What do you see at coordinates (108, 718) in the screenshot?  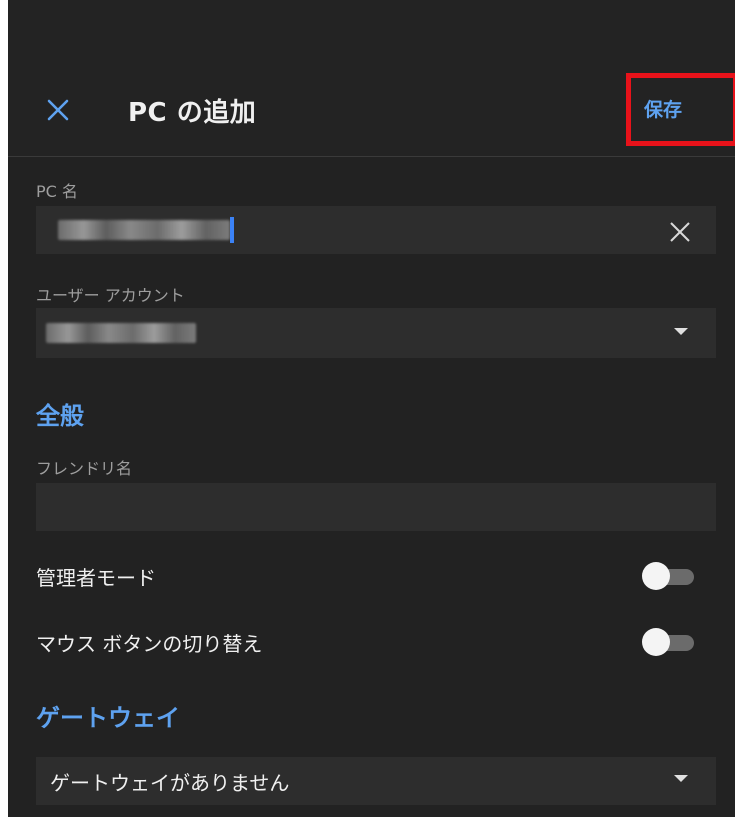 I see `section-gateway-heading: ゲートウェイ` at bounding box center [108, 718].